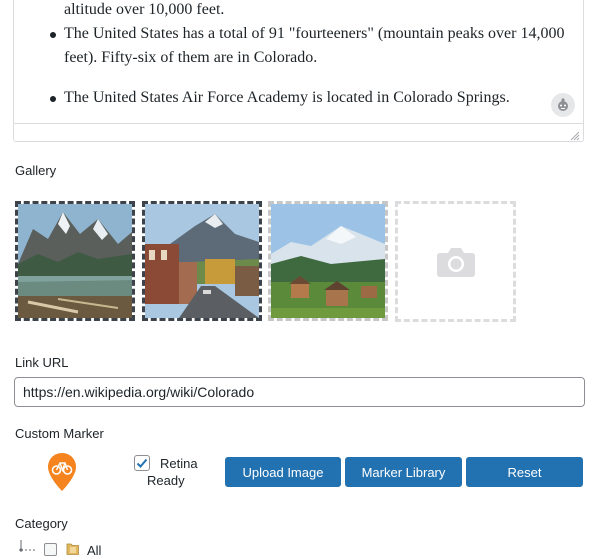 The image size is (600, 560). What do you see at coordinates (75, 261) in the screenshot?
I see `gallery-image-alpine-lake` at bounding box center [75, 261].